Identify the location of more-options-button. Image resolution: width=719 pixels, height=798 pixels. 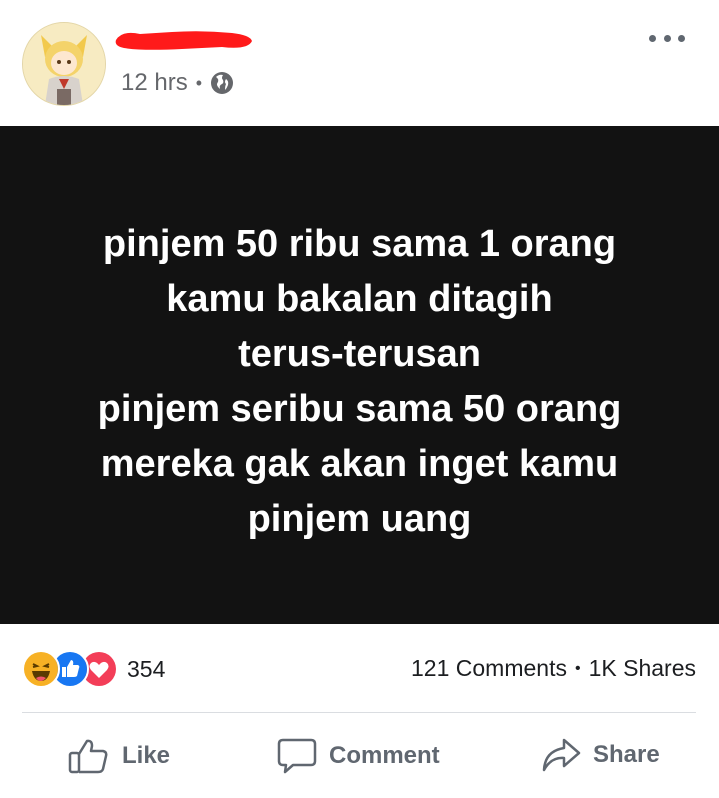
(667, 38).